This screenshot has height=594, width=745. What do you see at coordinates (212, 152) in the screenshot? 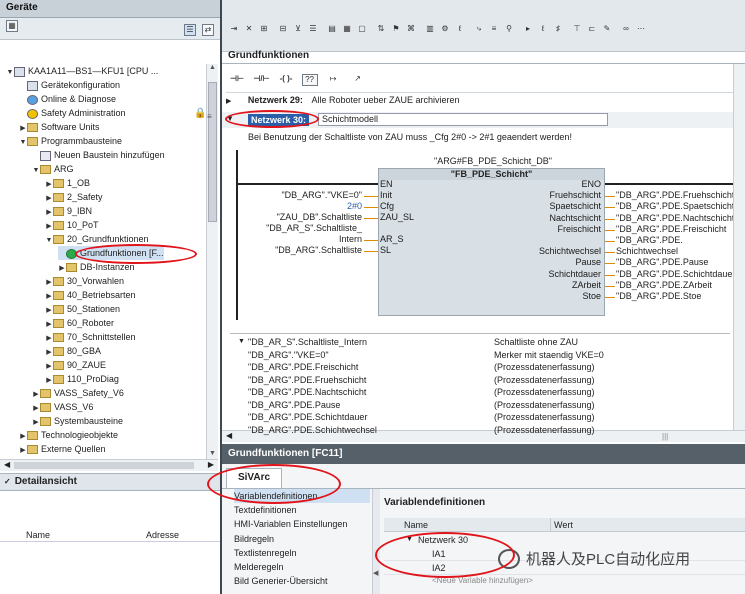
I see `tree-scroll-thumb` at bounding box center [212, 152].